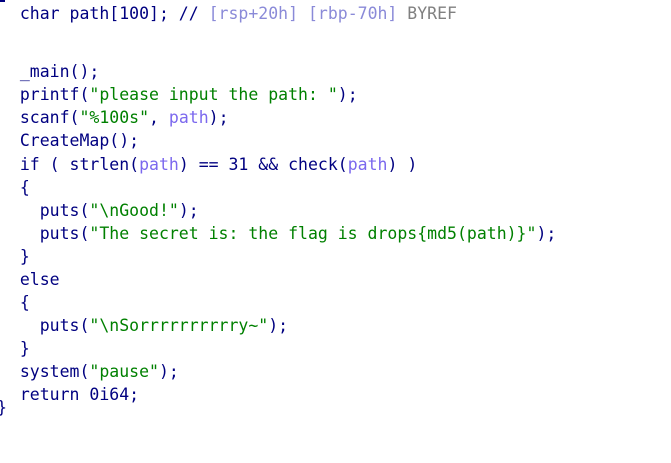  What do you see at coordinates (402, 164) in the screenshot?
I see `code-token: ) )` at bounding box center [402, 164].